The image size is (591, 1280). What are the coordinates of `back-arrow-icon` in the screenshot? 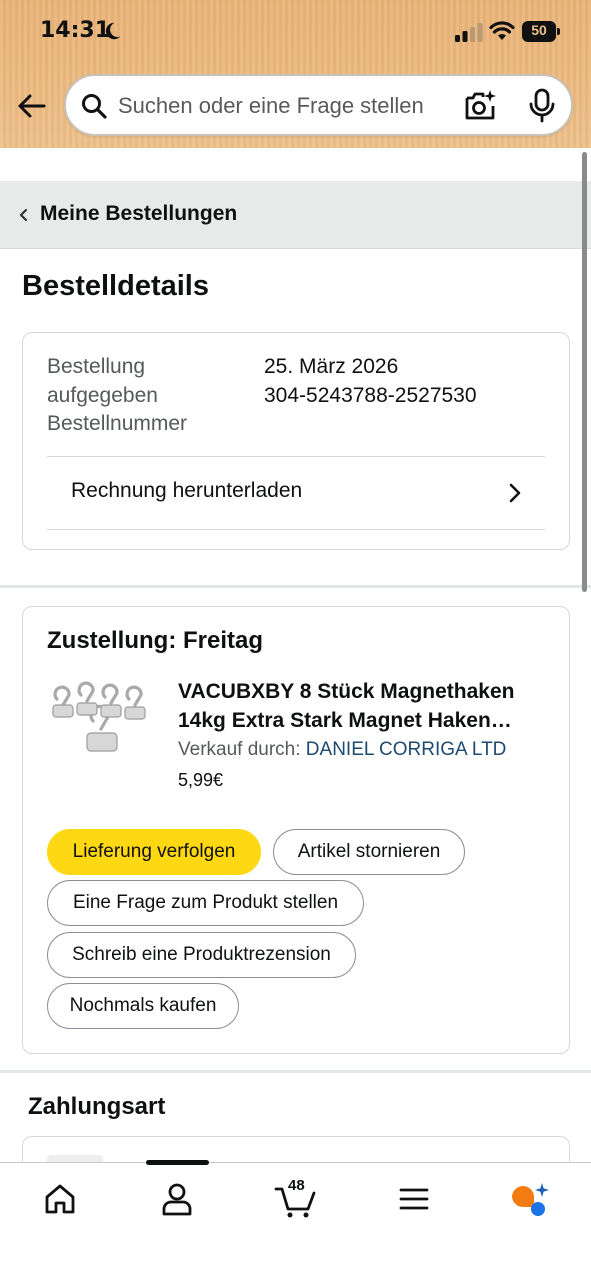 It's located at (32, 106).